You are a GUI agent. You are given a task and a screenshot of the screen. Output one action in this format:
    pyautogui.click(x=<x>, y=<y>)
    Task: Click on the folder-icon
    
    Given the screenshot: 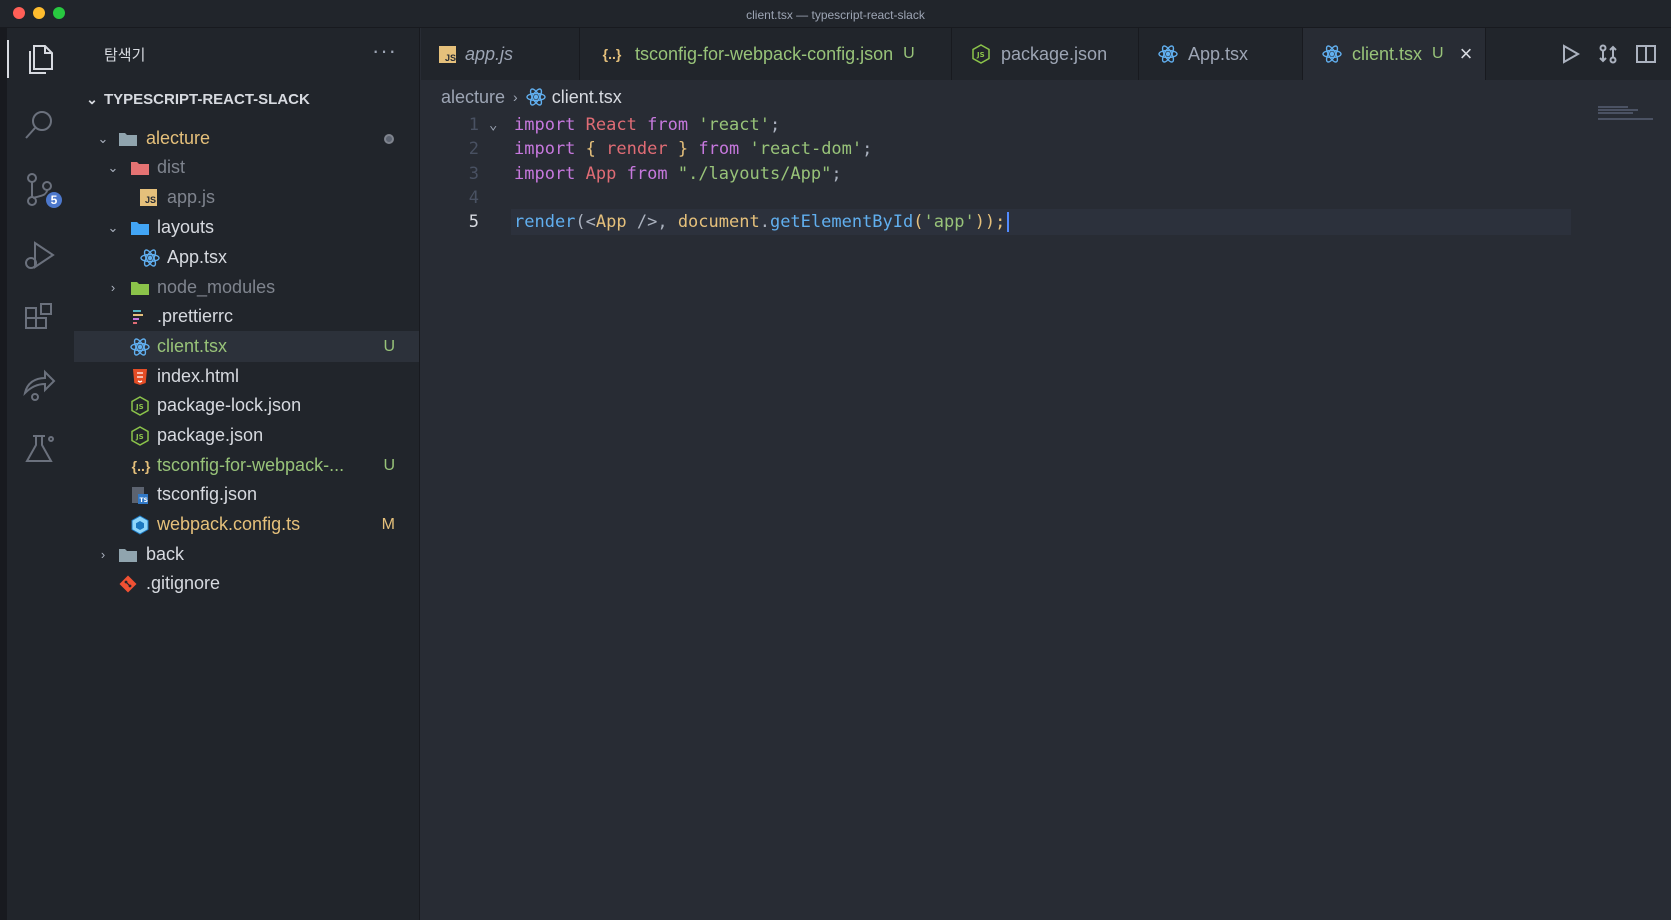 What is the action you would take?
    pyautogui.click(x=128, y=555)
    